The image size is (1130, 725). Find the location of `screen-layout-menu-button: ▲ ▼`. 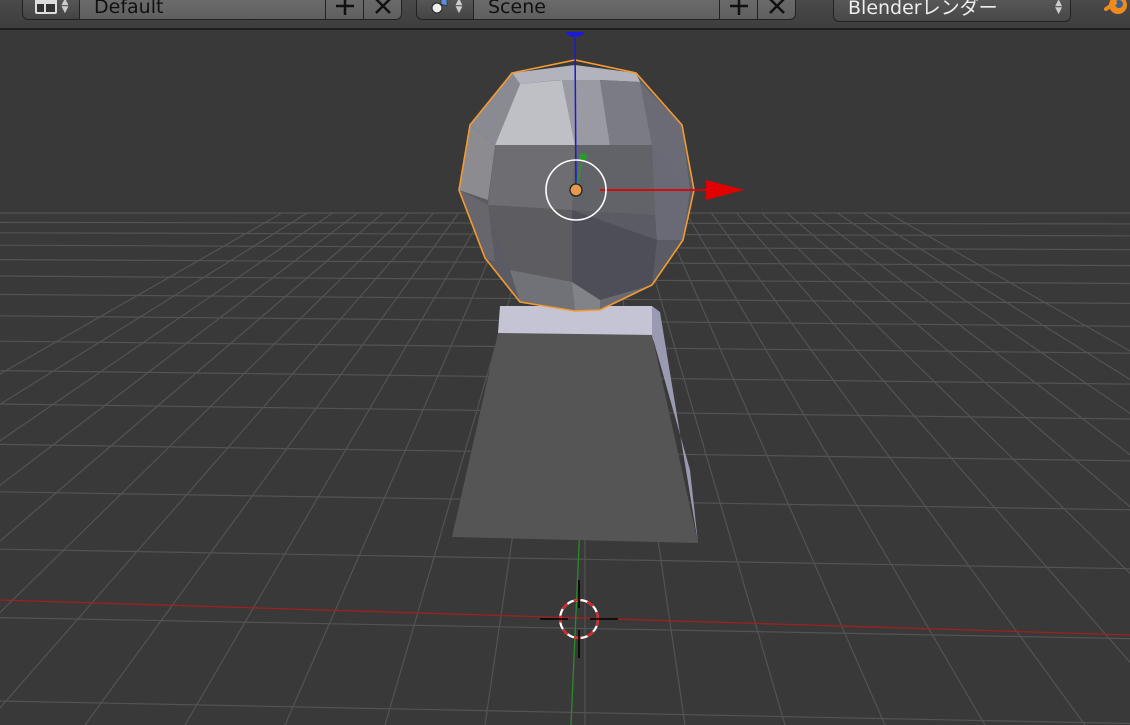

screen-layout-menu-button: ▲ ▼ is located at coordinates (51, 10).